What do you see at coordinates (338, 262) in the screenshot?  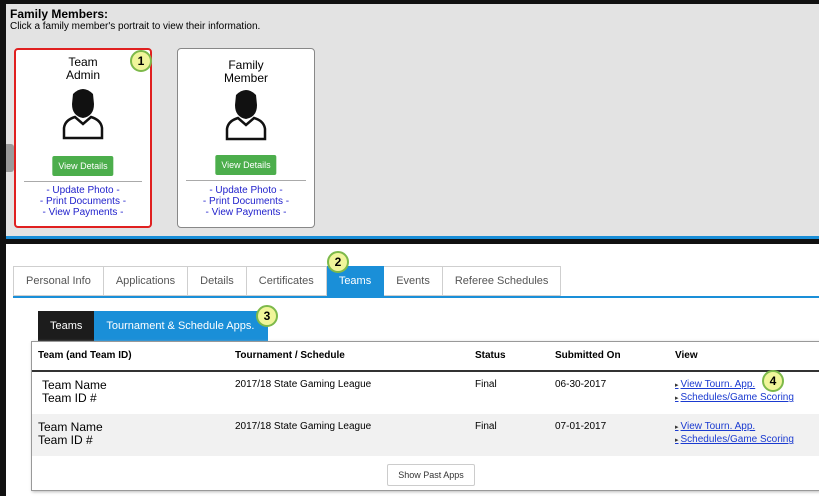 I see `callout-badge-2: 2` at bounding box center [338, 262].